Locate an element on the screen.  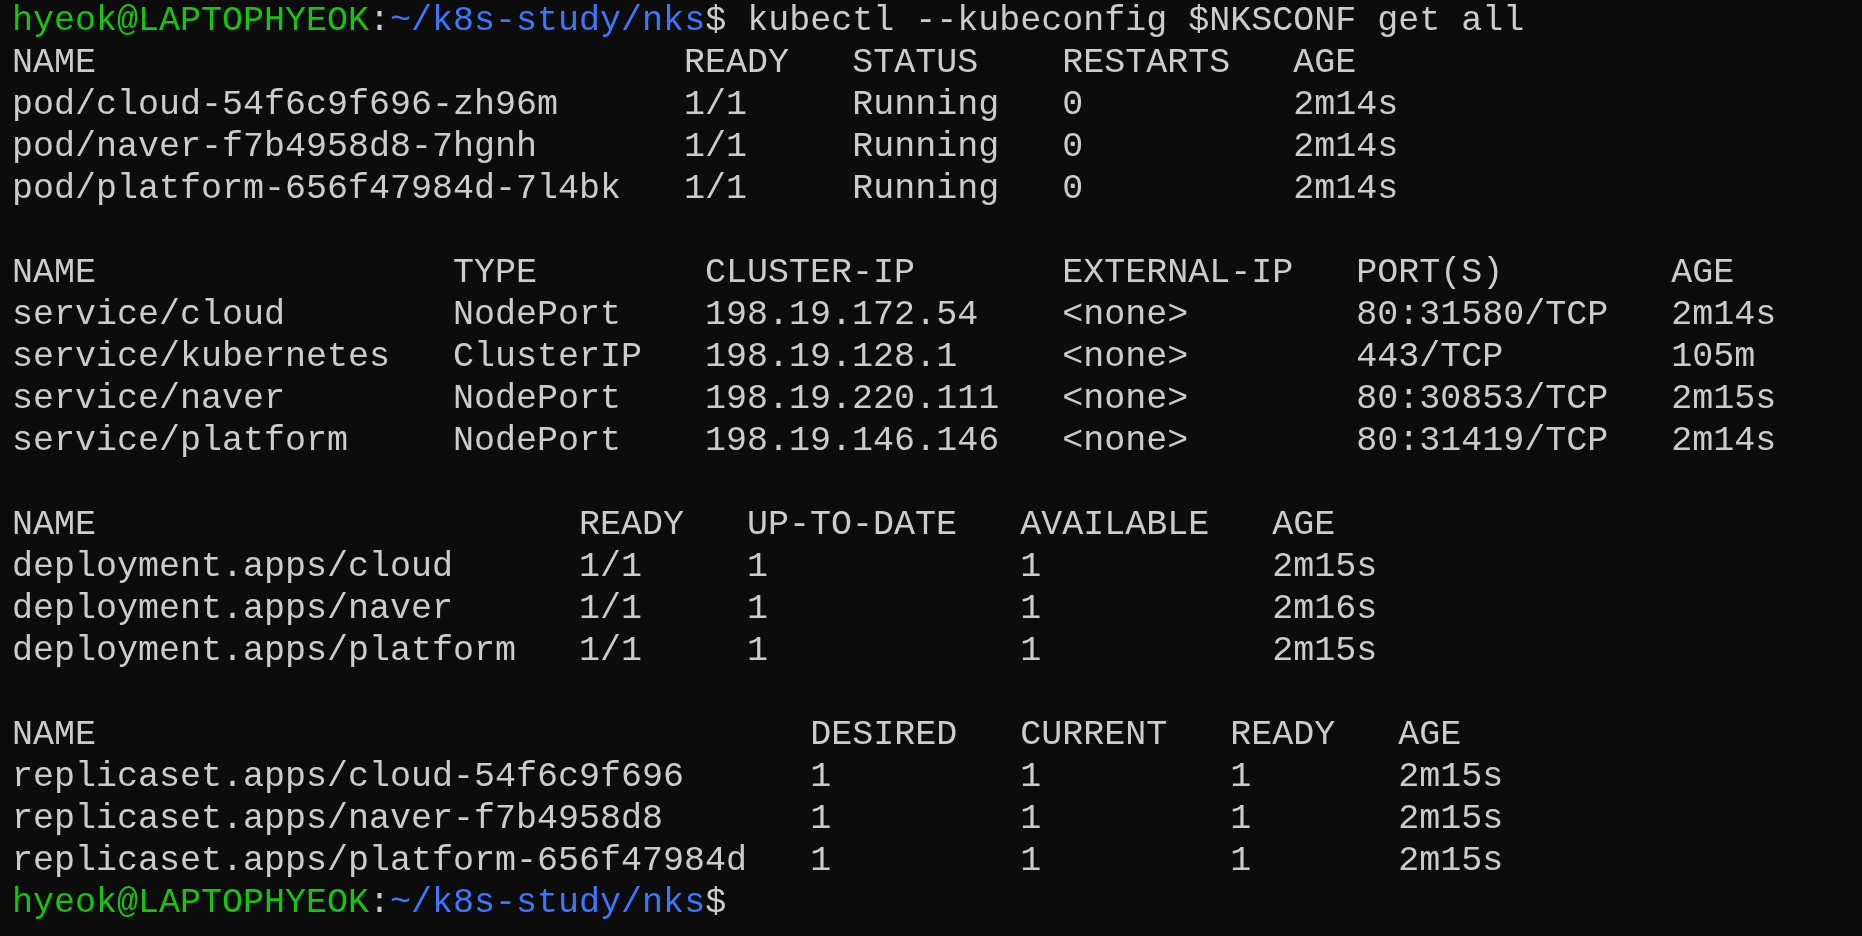
table-cell-text: replicaset.apps/naver-f7b4958d8 is located at coordinates (338, 819).